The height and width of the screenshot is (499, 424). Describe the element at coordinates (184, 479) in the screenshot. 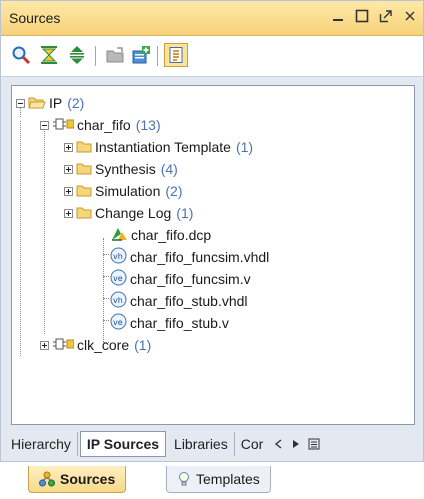

I see `lightbulb-icon` at that location.